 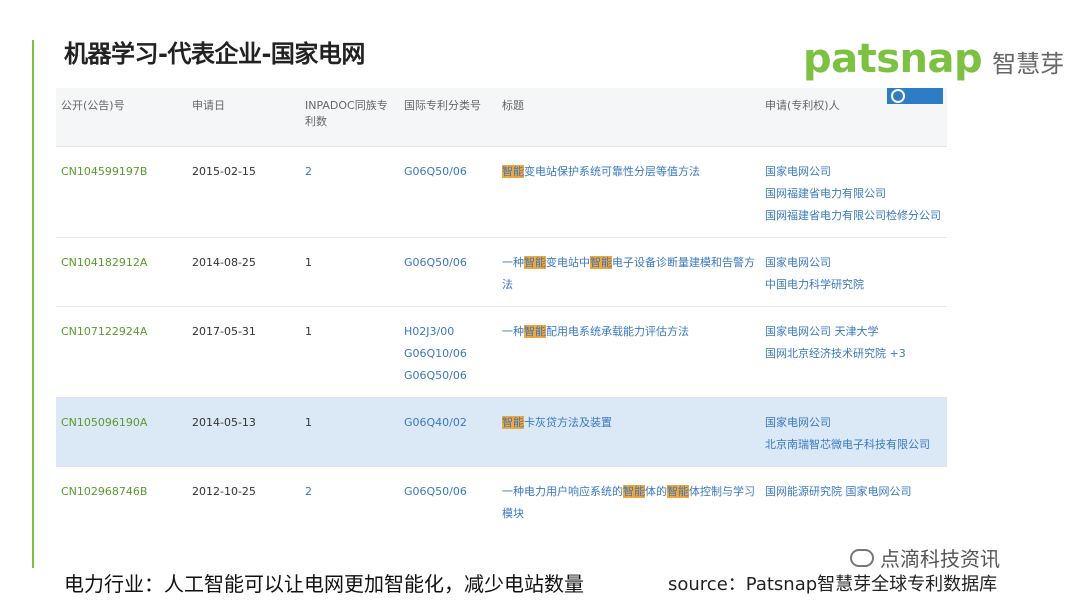 What do you see at coordinates (628, 117) in the screenshot?
I see `header-title: 标题` at bounding box center [628, 117].